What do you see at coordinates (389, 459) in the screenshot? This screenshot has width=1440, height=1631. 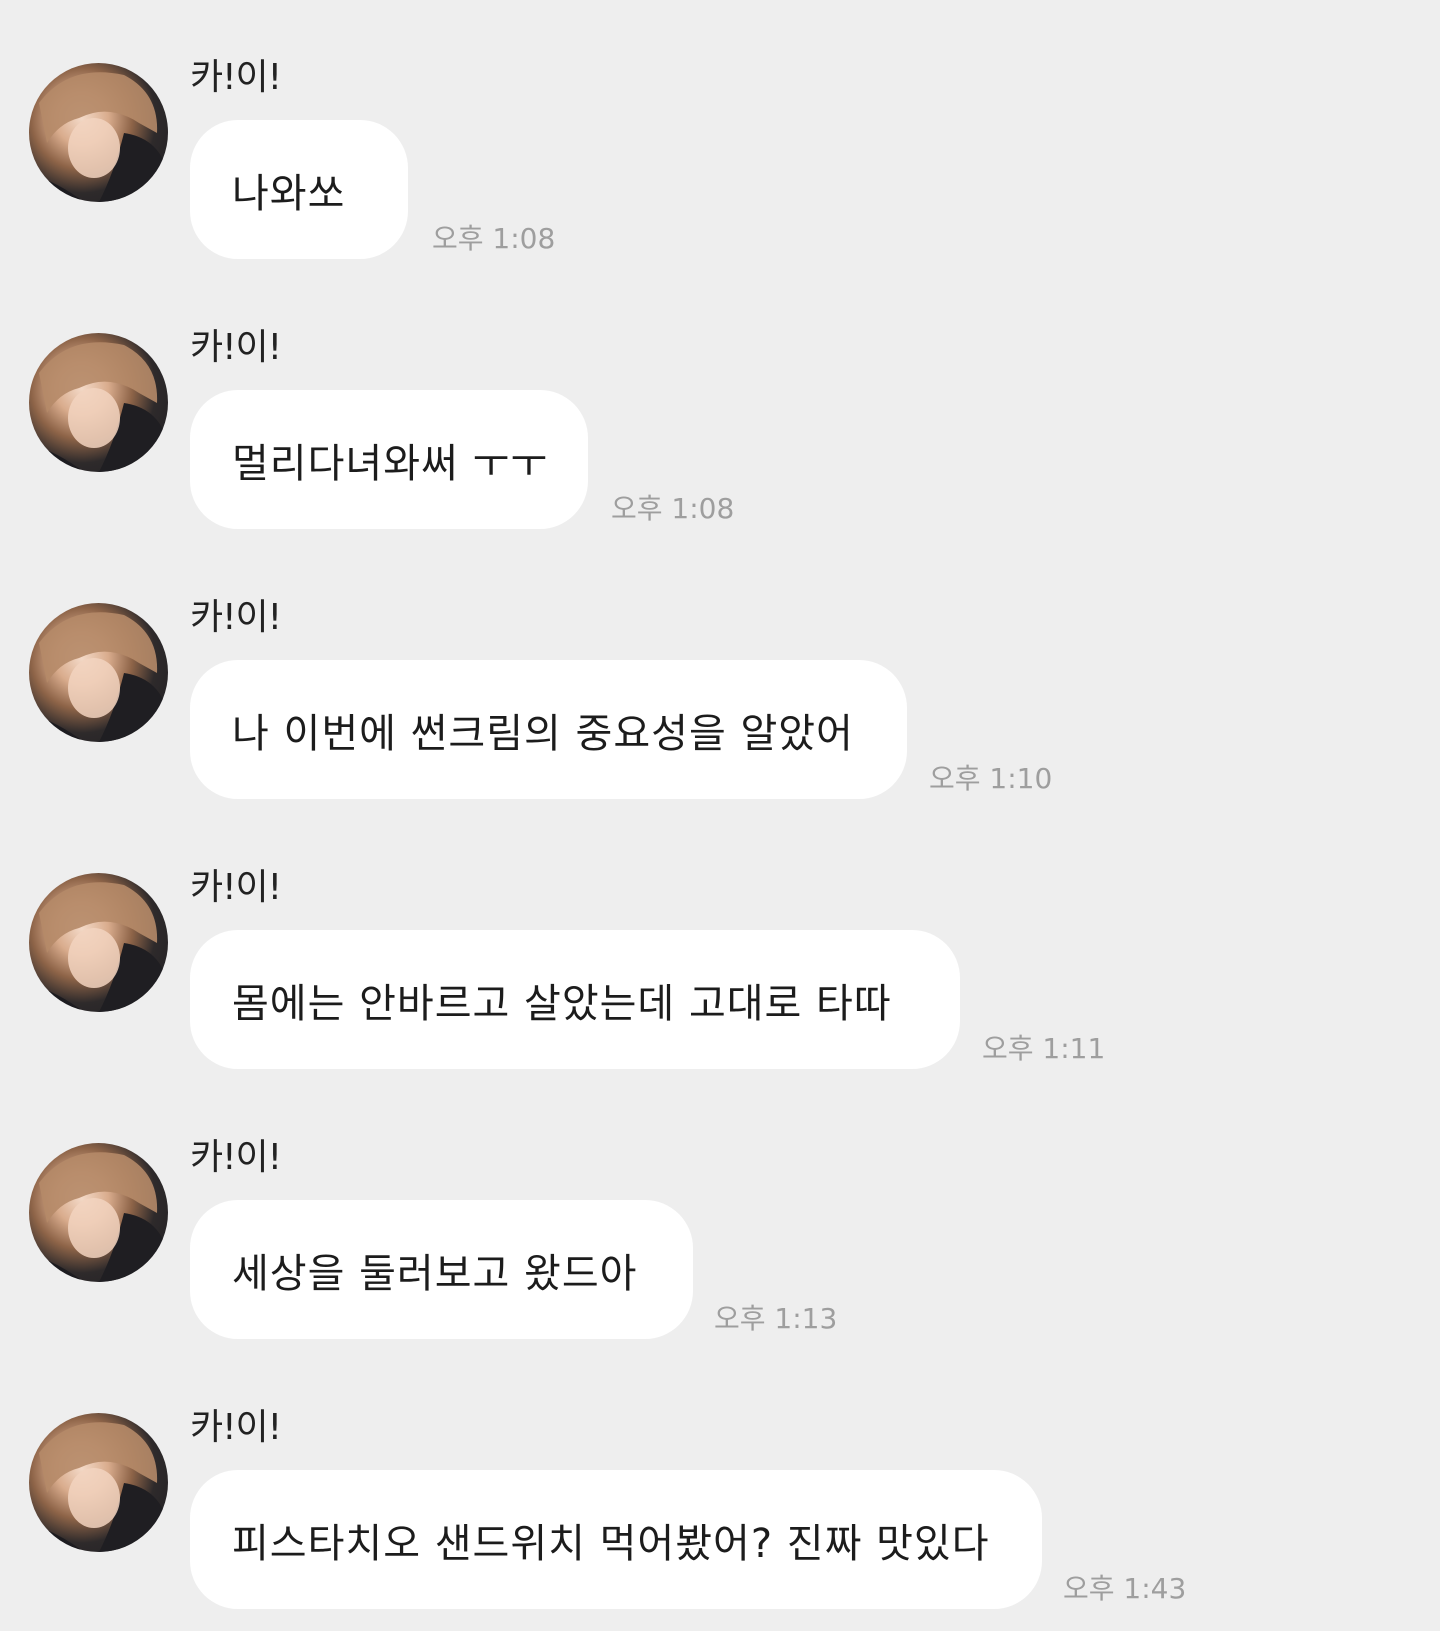 I see `message-bubble: 멀리다녀와써 ㅜㅜ` at bounding box center [389, 459].